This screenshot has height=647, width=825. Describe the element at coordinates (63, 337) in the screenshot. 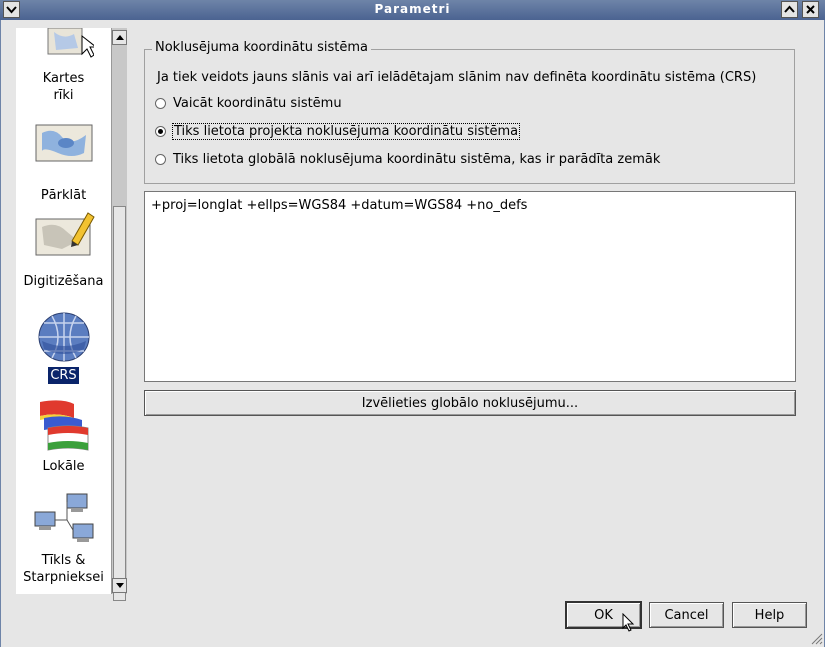

I see `globe-crs-icon` at that location.